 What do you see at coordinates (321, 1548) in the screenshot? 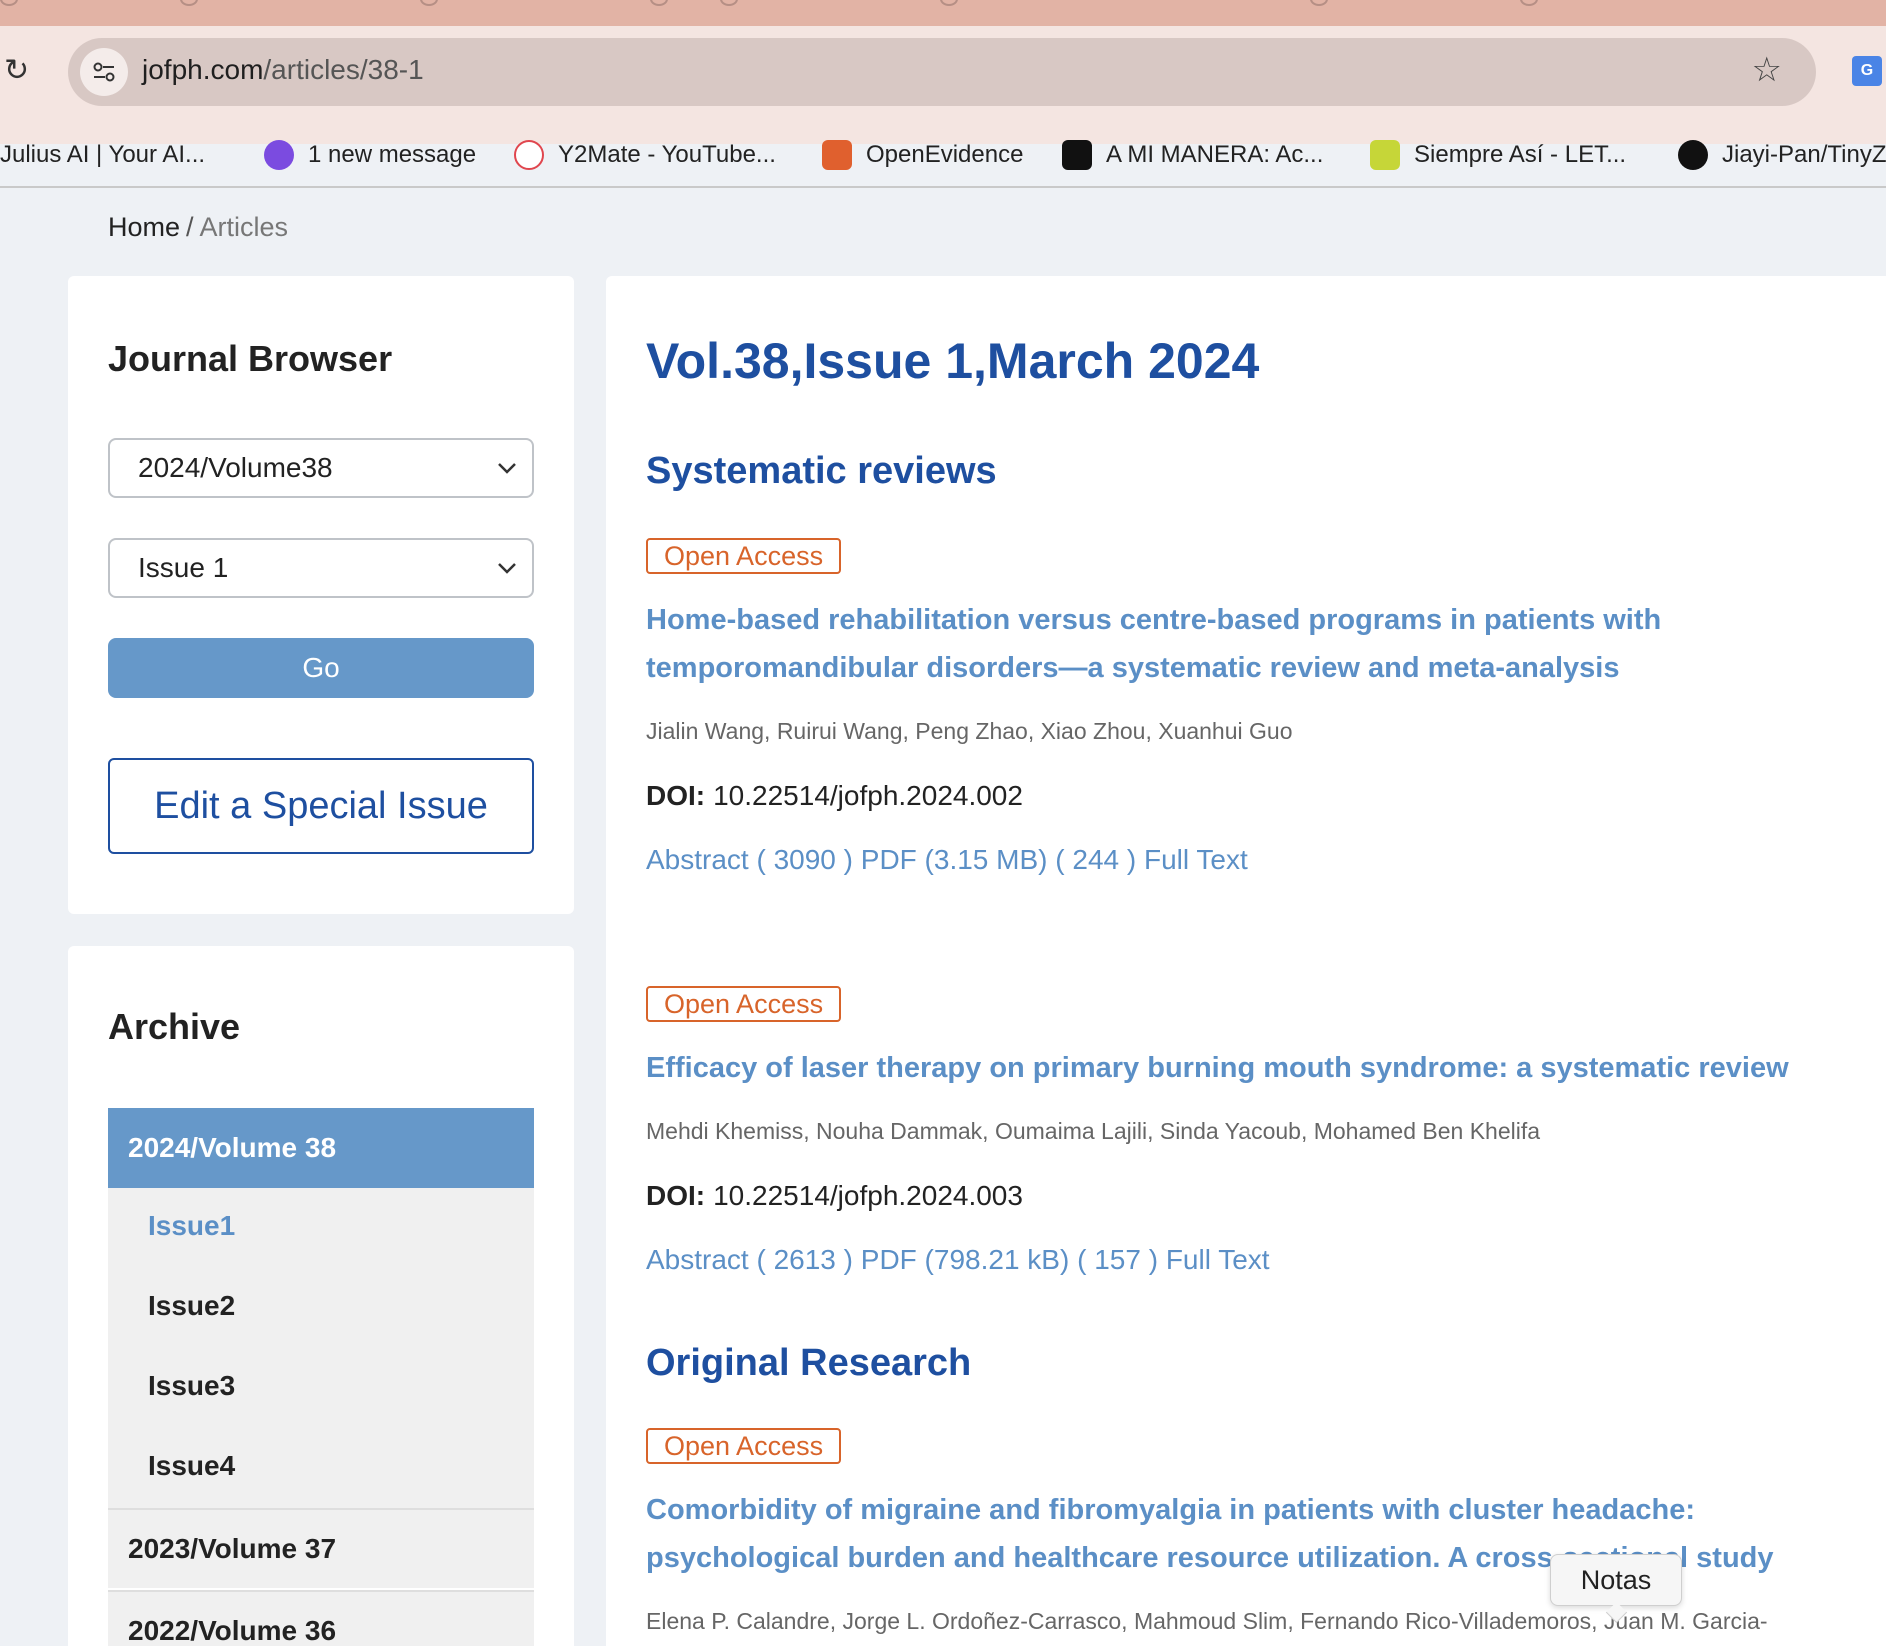
I see `archive-volume-item: 2023/Volume 37` at bounding box center [321, 1548].